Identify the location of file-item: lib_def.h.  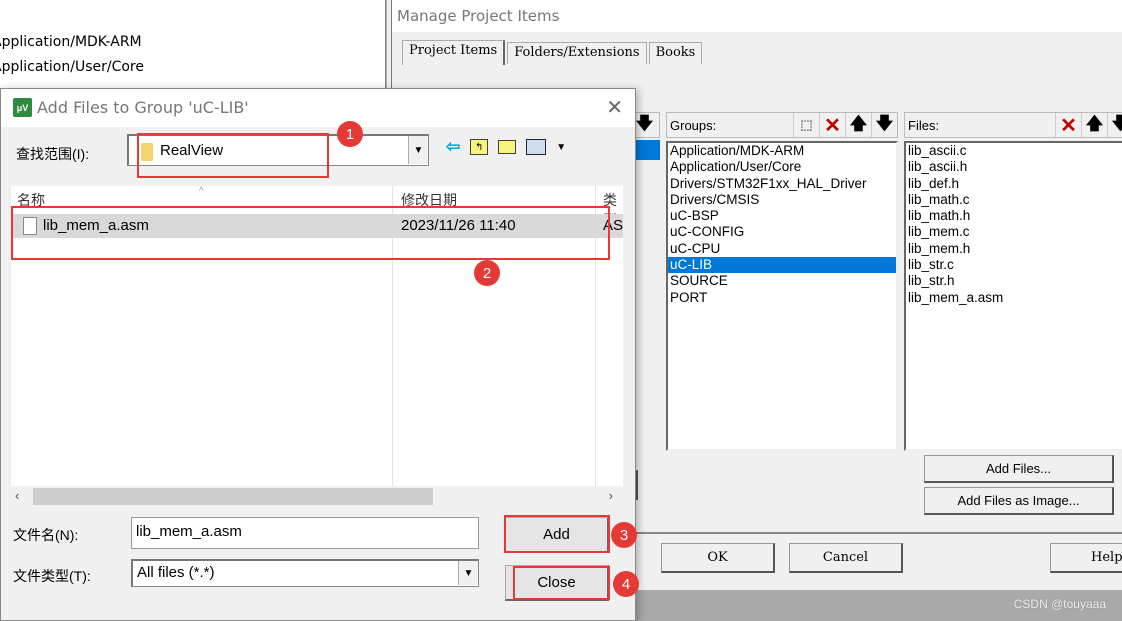
(1014, 184).